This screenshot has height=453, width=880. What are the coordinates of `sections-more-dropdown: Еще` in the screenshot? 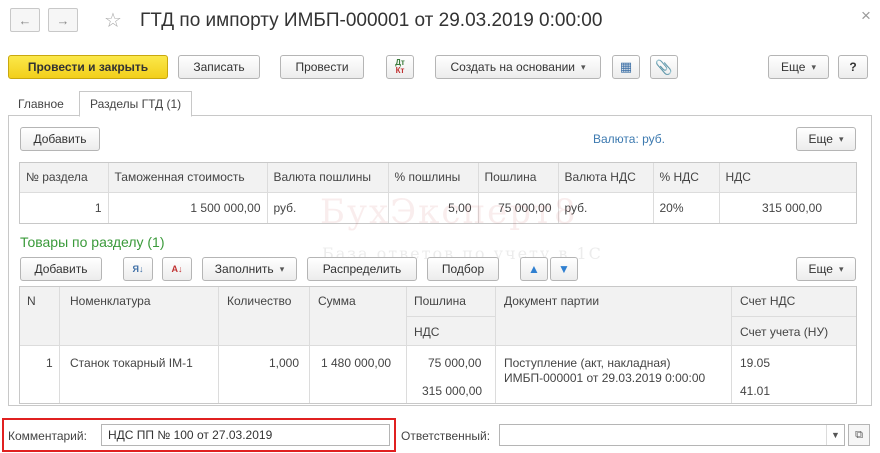 It's located at (826, 139).